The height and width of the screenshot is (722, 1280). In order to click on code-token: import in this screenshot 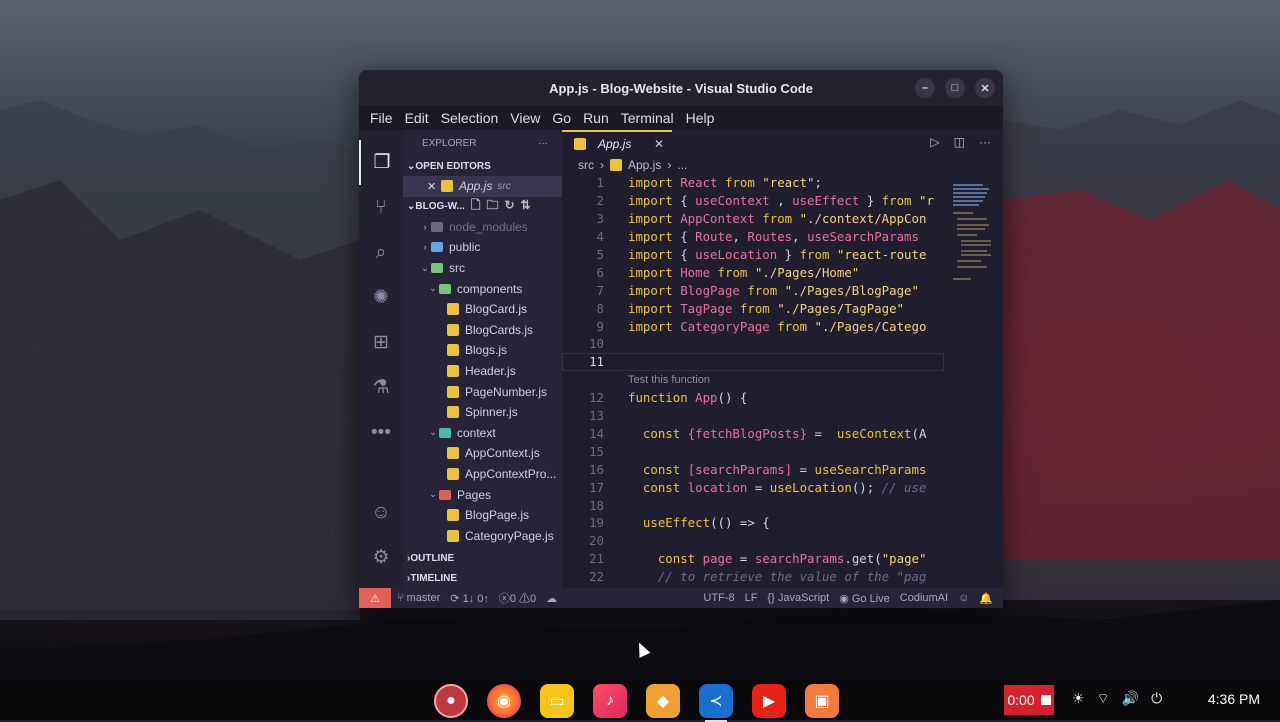, I will do `click(654, 219)`.